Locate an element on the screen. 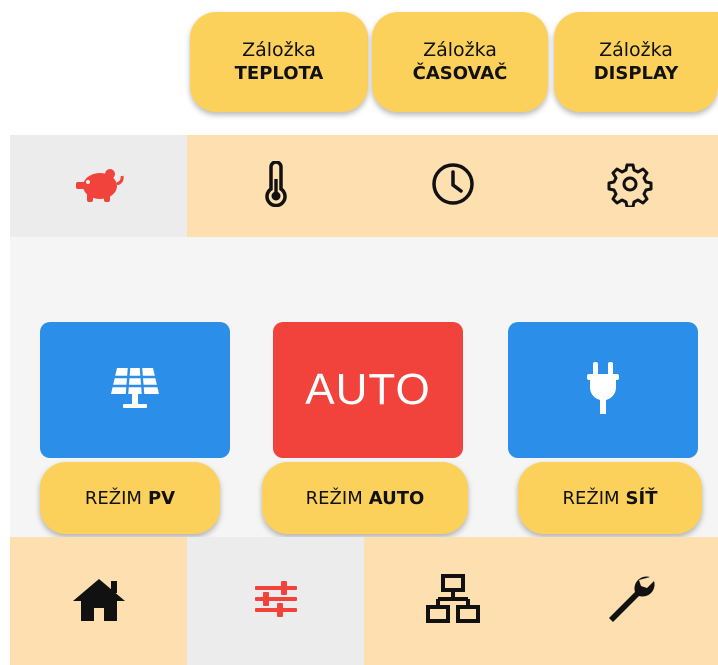 Image resolution: width=718 pixels, height=665 pixels. callout-rezim-pv: REŽIM PV is located at coordinates (130, 498).